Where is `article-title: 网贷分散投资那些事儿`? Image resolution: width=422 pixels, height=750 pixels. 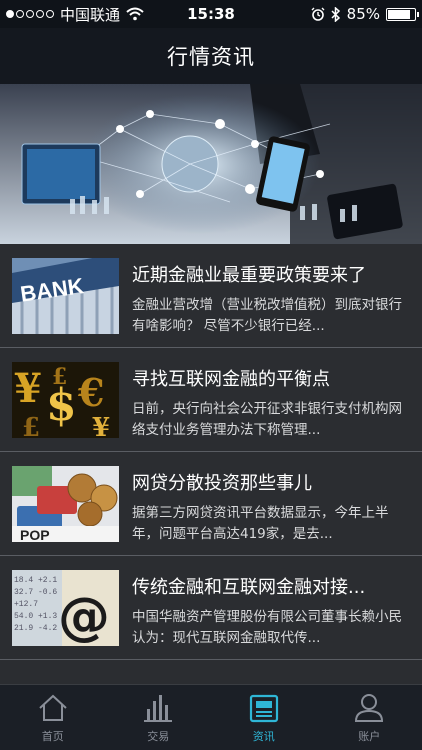 article-title: 网贷分散投资那些事儿 is located at coordinates (222, 483).